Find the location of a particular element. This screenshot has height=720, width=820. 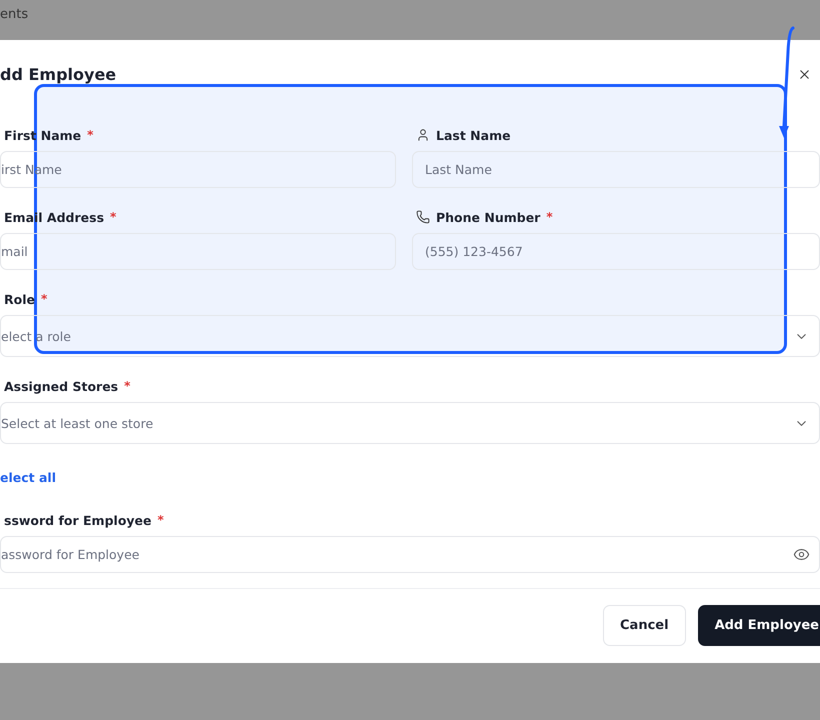

password-field: assword for Employee is located at coordinates (410, 554).